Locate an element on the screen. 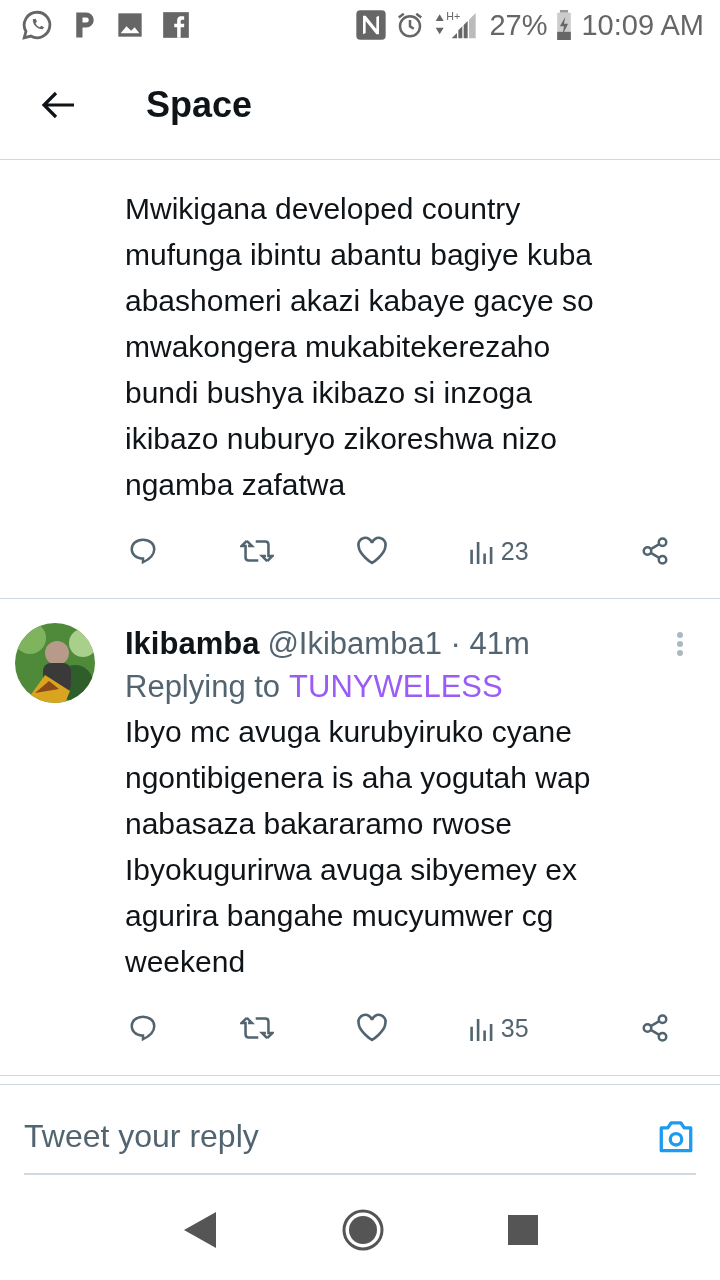  home-nav-icon is located at coordinates (363, 1230).